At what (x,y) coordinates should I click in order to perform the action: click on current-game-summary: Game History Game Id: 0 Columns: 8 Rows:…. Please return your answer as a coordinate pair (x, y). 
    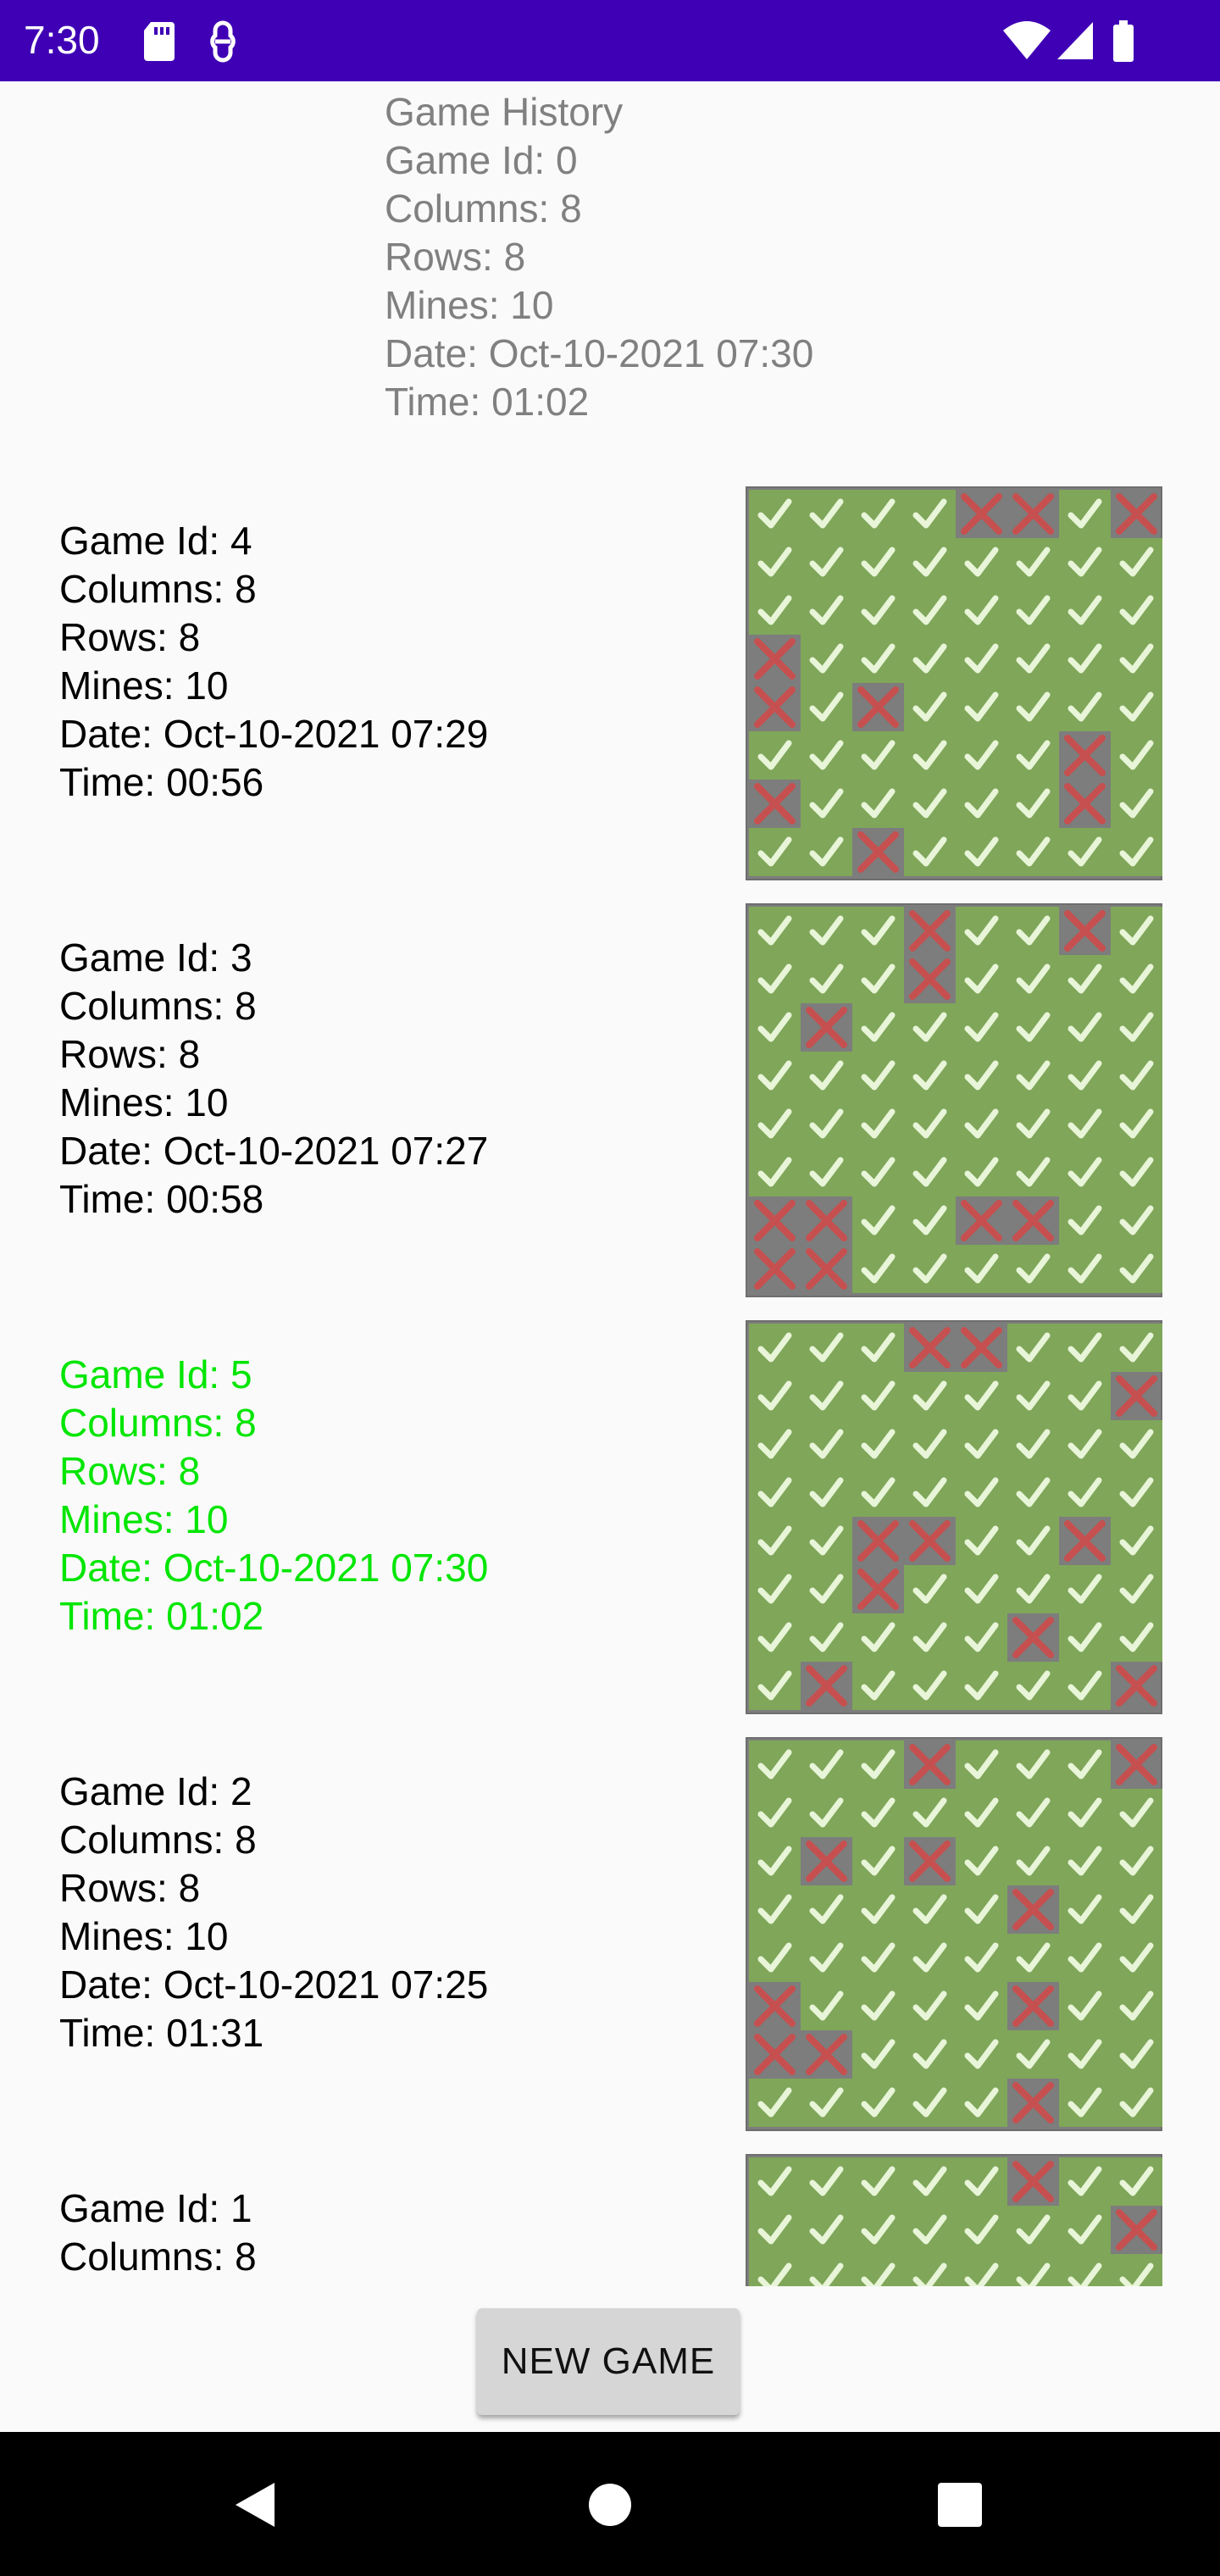
    Looking at the image, I should click on (599, 257).